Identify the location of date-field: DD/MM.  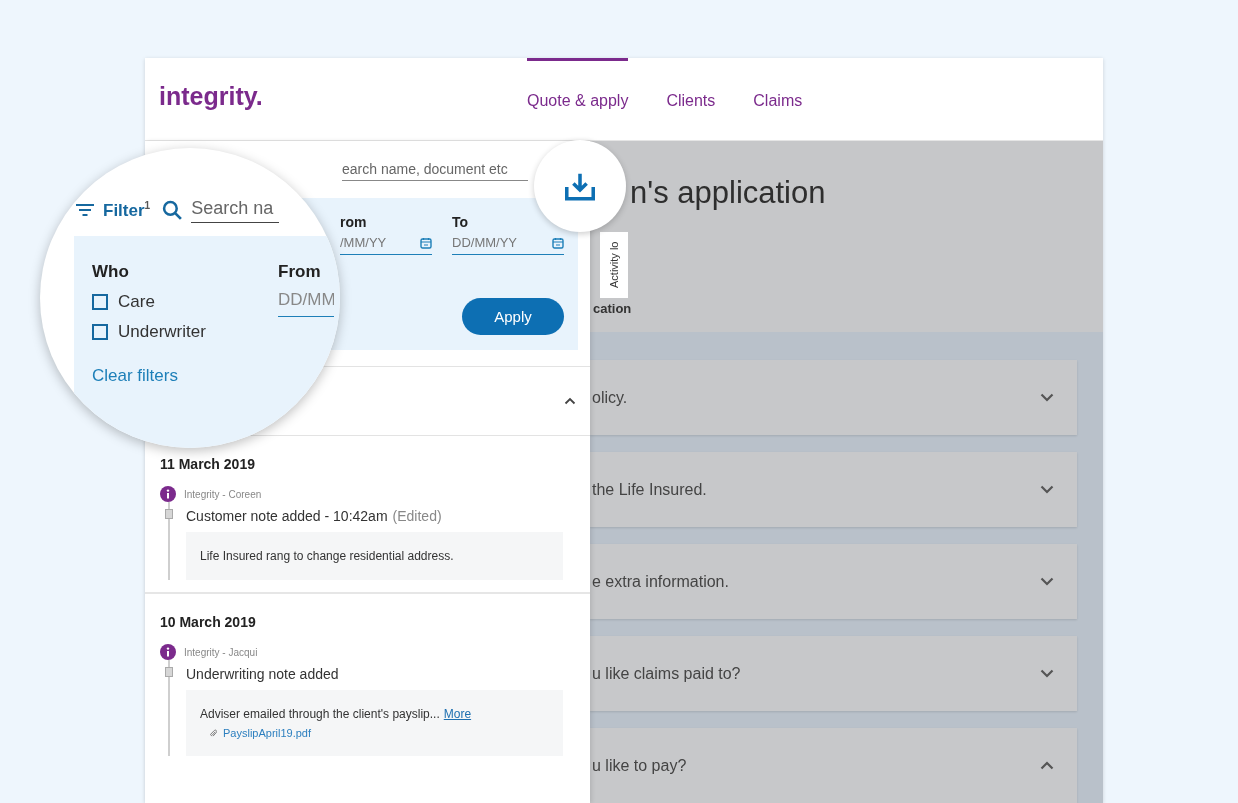
(306, 303).